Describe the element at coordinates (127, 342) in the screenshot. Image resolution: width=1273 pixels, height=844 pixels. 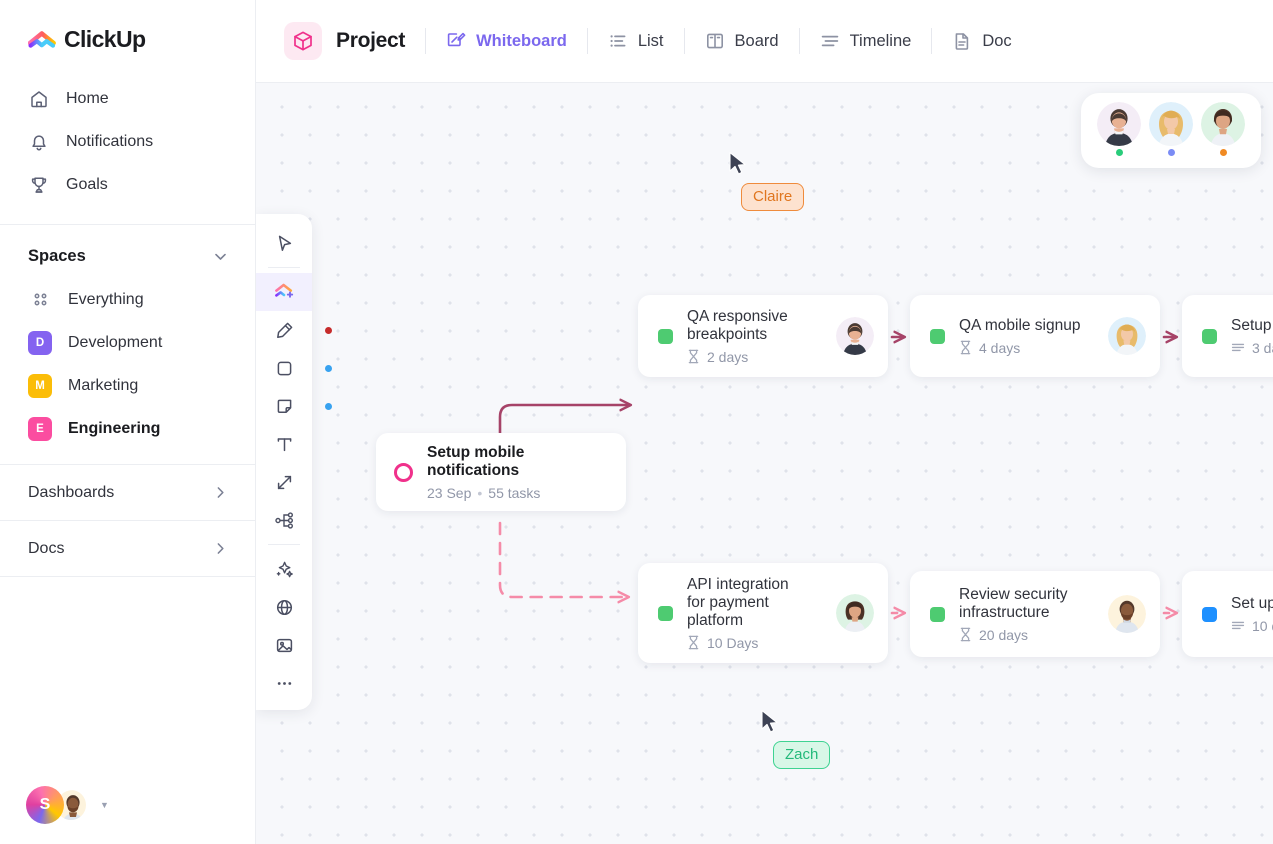
I see `sidebar-item-development: D Development` at that location.